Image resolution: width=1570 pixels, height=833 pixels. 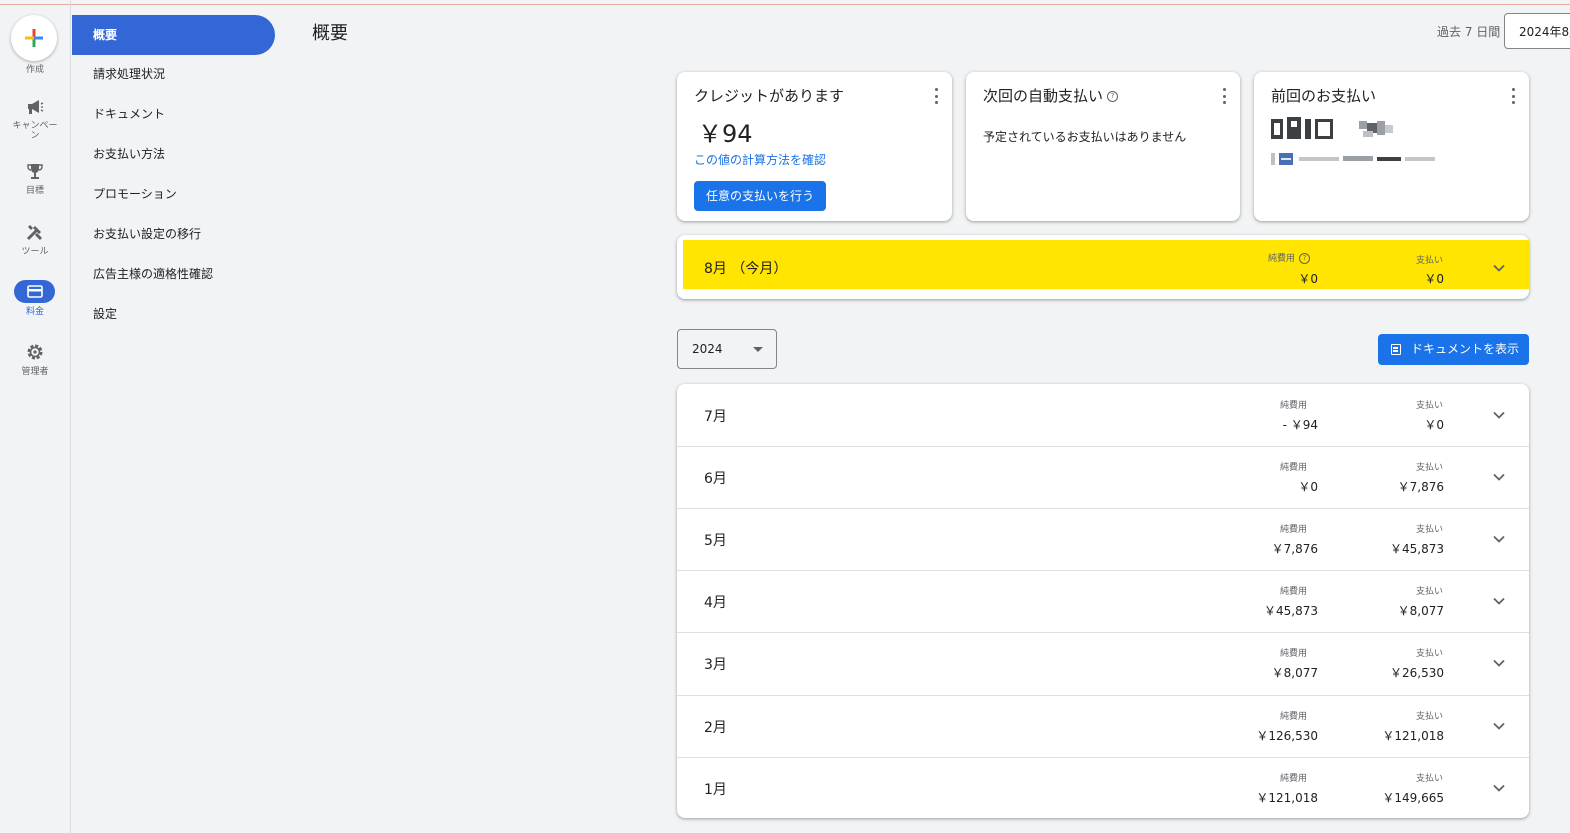 What do you see at coordinates (1413, 798) in the screenshot?
I see `payment-value: ￥149,665` at bounding box center [1413, 798].